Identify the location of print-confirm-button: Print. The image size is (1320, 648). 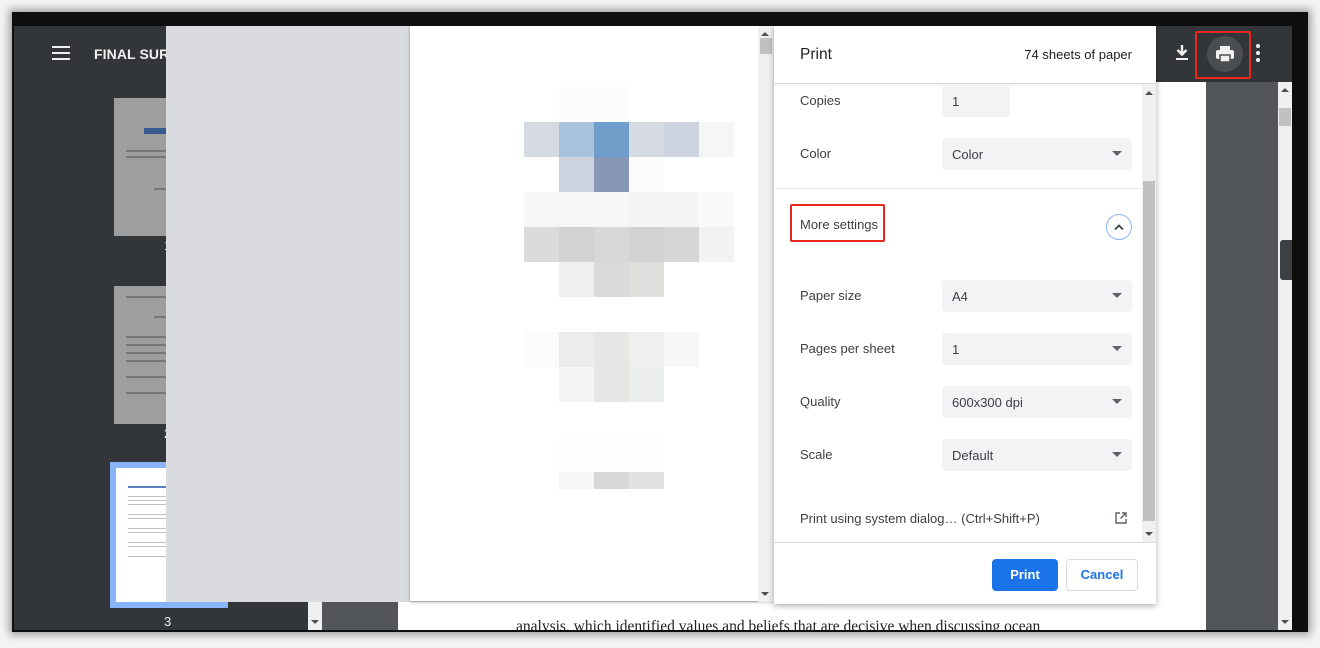
(1025, 575).